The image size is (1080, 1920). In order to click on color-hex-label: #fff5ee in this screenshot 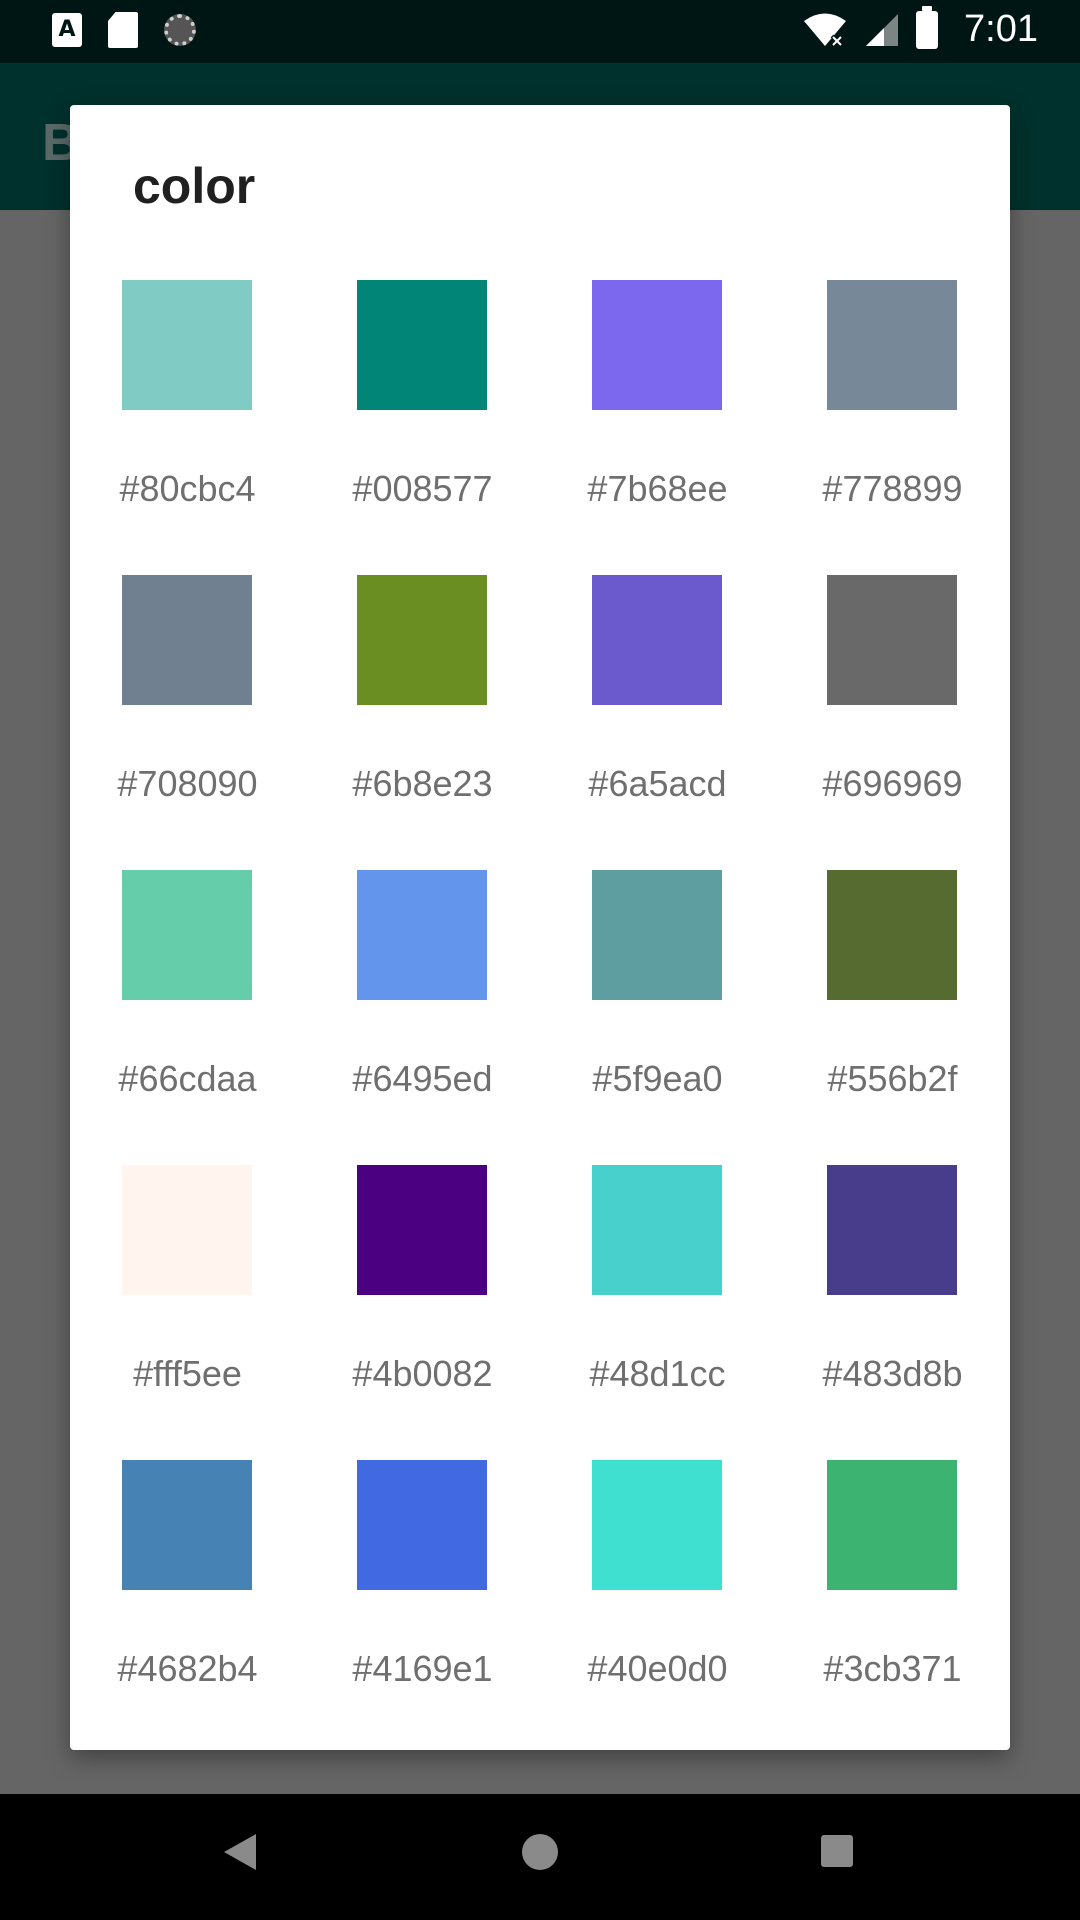, I will do `click(187, 1373)`.